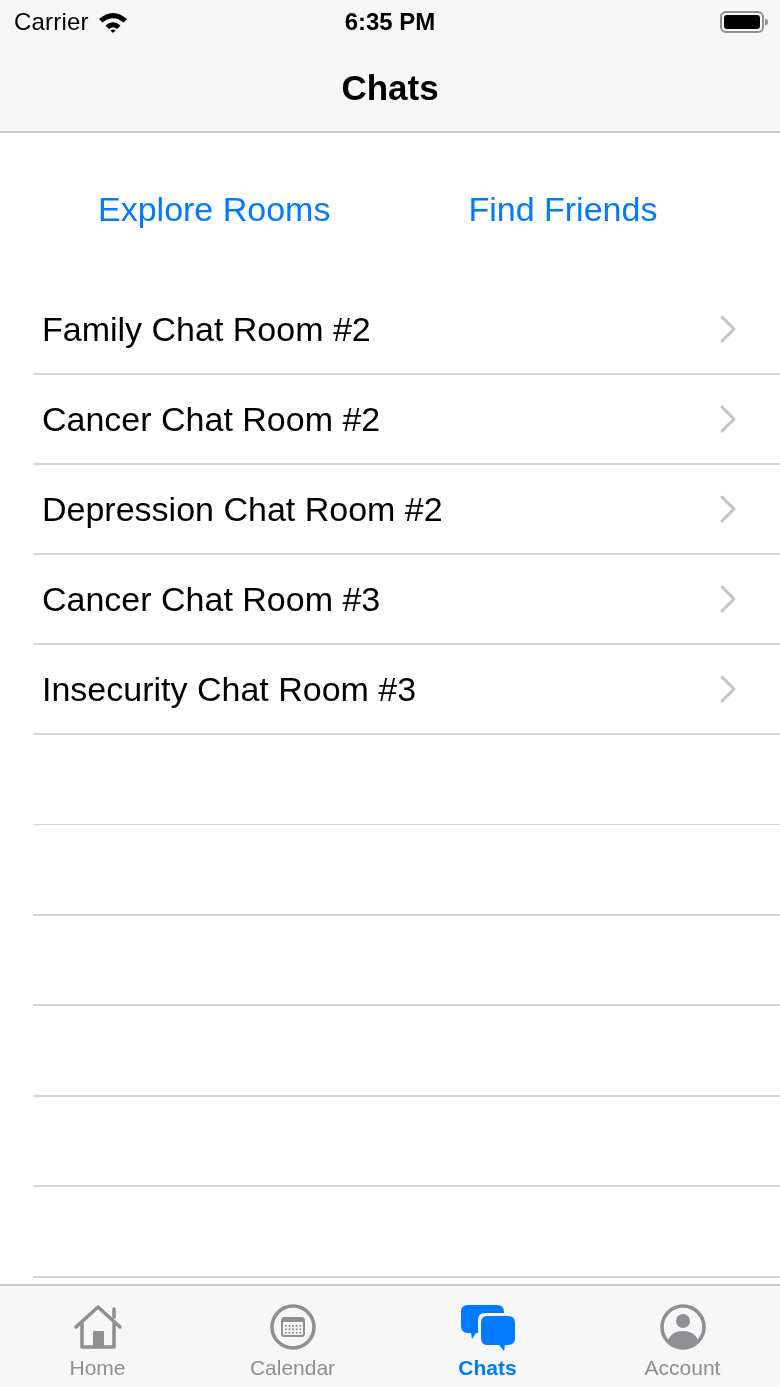 This screenshot has width=780, height=1387. I want to click on screen-title: Chats, so click(390, 87).